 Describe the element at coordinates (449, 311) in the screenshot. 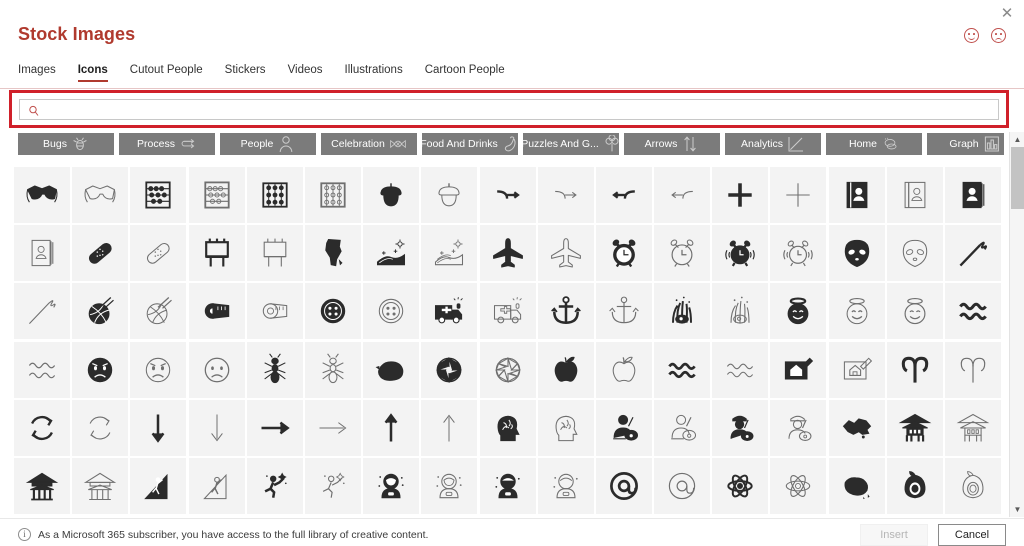

I see `icon-cell-ambulance-filled` at that location.